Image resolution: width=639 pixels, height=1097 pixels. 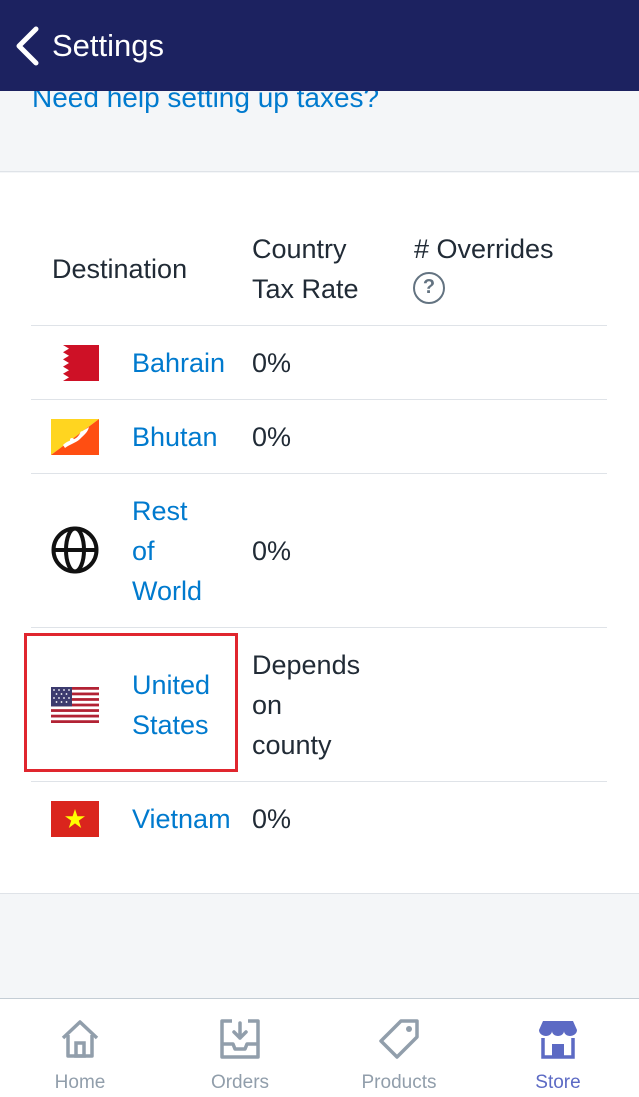 I want to click on country-name: Bhutan, so click(x=175, y=437).